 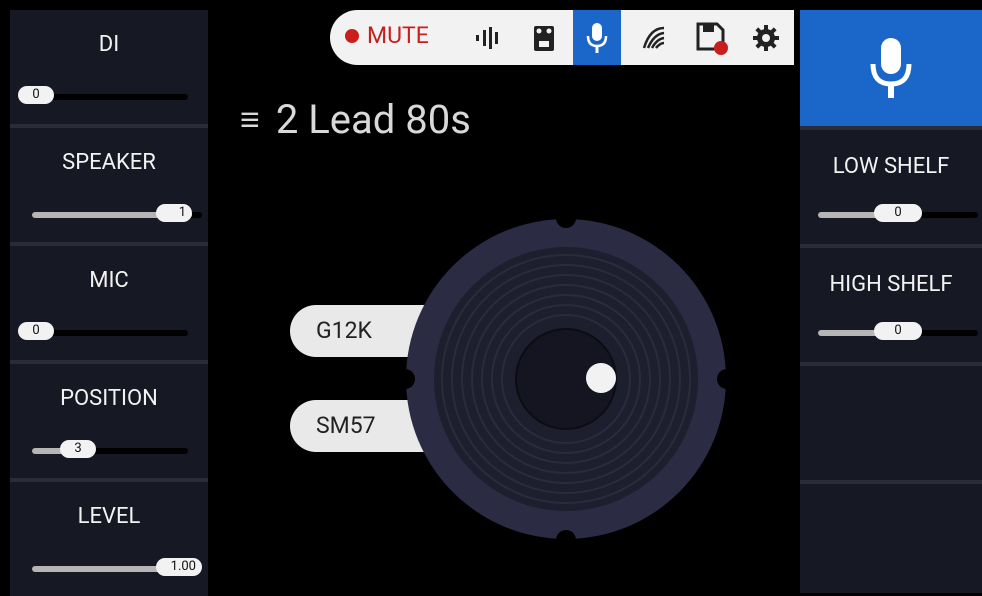 I want to click on param-label: HIGH SHELF, so click(x=891, y=284).